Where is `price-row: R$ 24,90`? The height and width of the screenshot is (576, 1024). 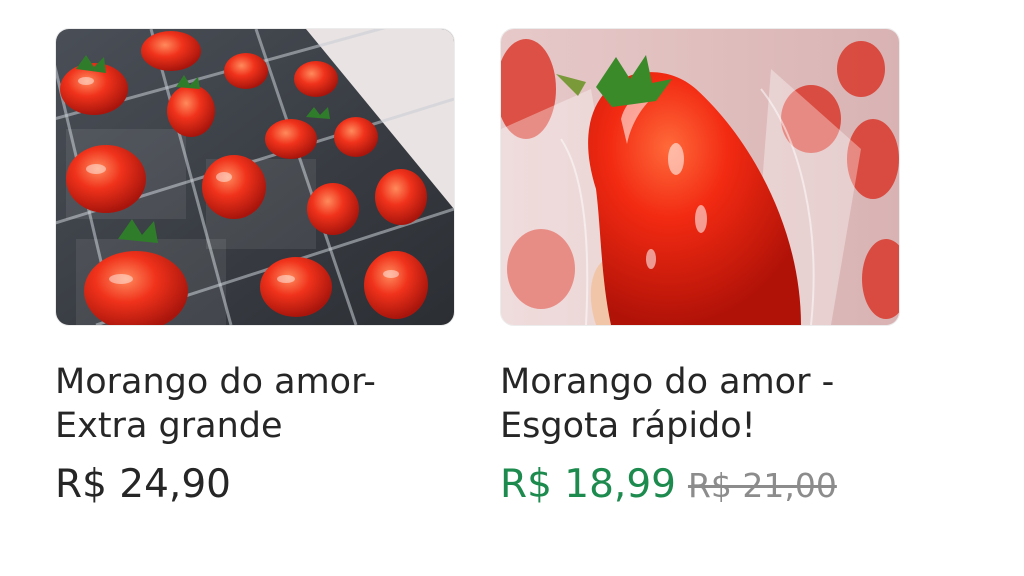 price-row: R$ 24,90 is located at coordinates (255, 484).